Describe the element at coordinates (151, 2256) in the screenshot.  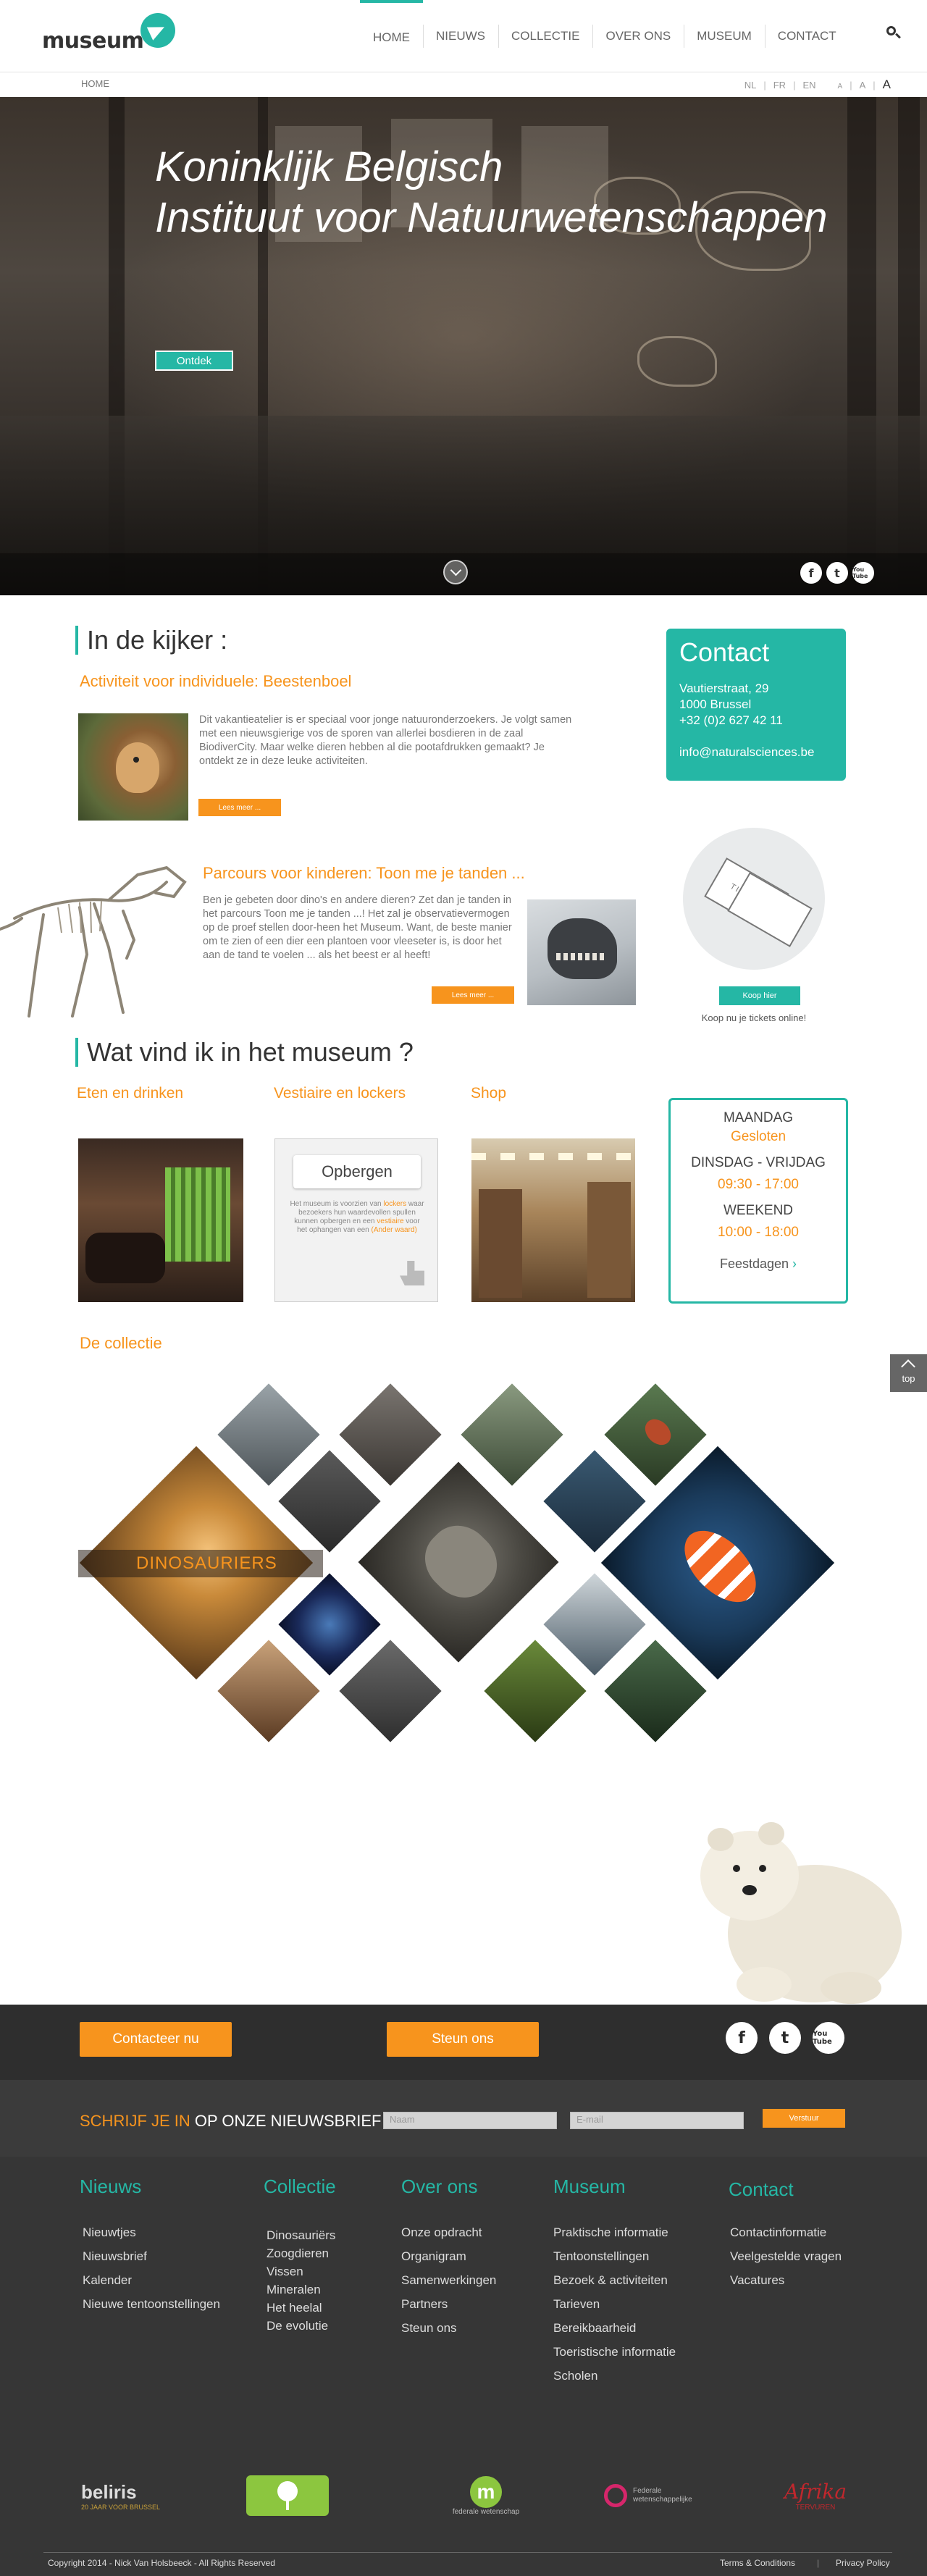
I see `footer-link: Nieuwsbrief` at that location.